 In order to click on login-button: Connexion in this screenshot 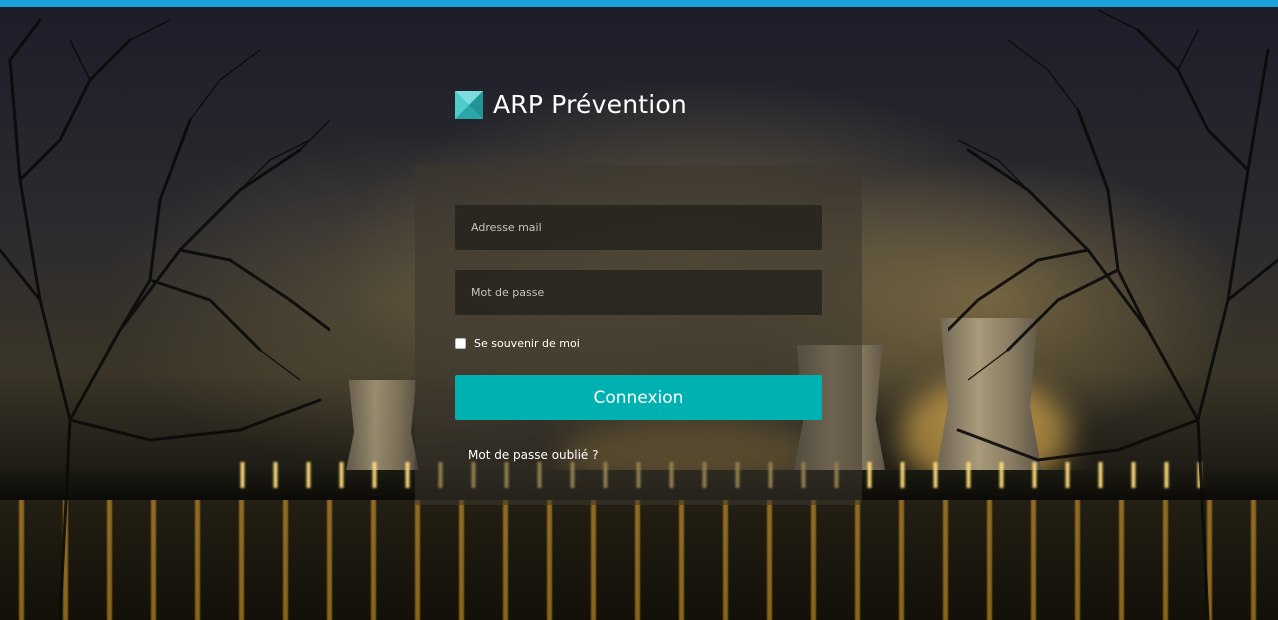, I will do `click(638, 397)`.